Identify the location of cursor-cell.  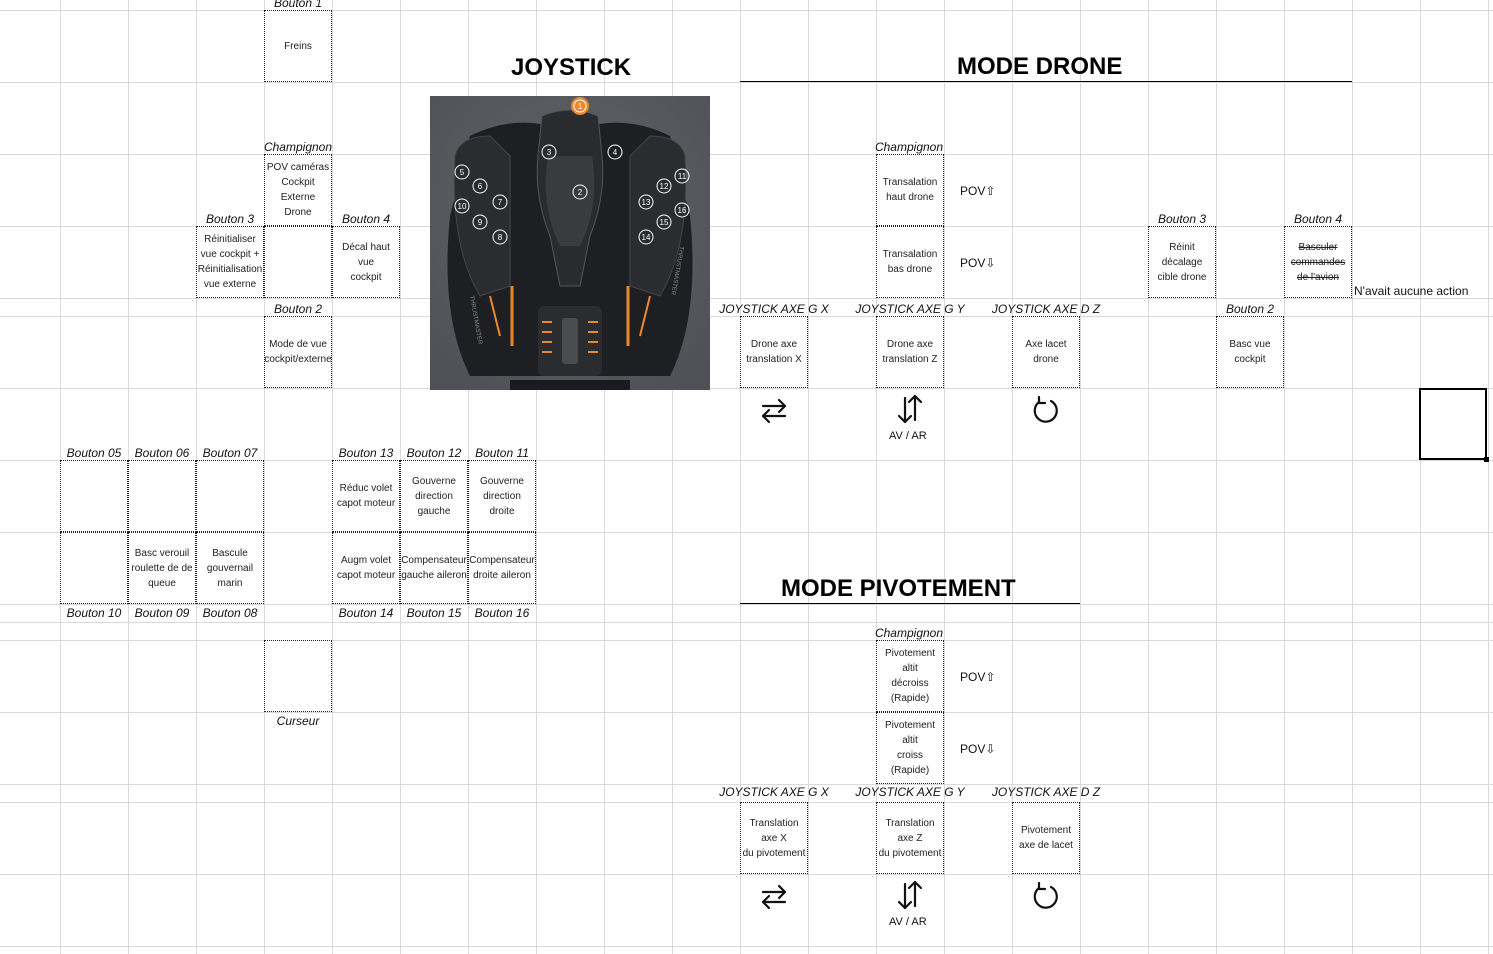
(298, 676).